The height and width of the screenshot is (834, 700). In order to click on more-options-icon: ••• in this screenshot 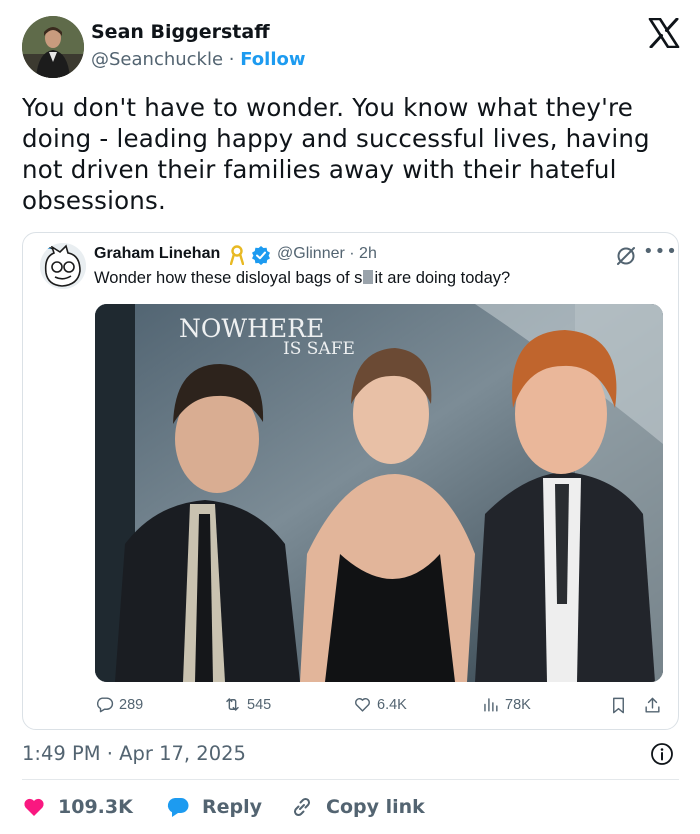, I will do `click(660, 251)`.